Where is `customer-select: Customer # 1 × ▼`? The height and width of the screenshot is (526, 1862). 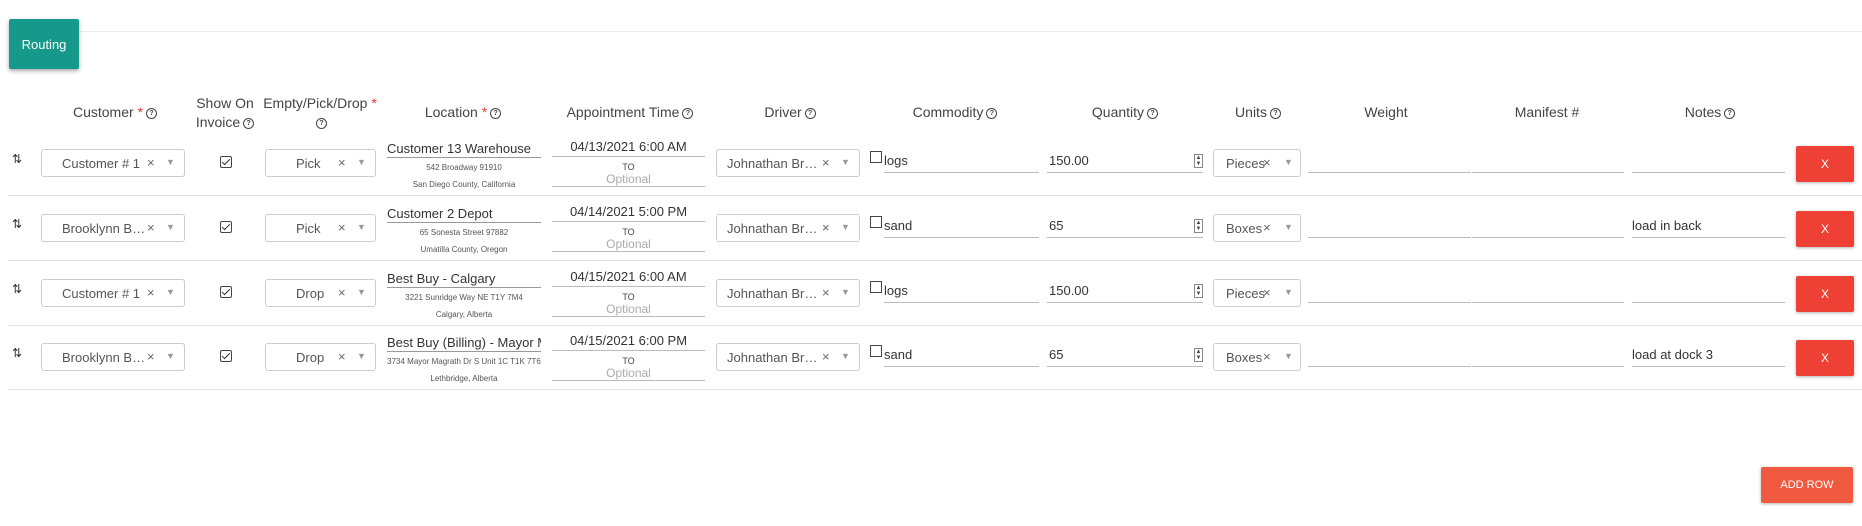 customer-select: Customer # 1 × ▼ is located at coordinates (113, 163).